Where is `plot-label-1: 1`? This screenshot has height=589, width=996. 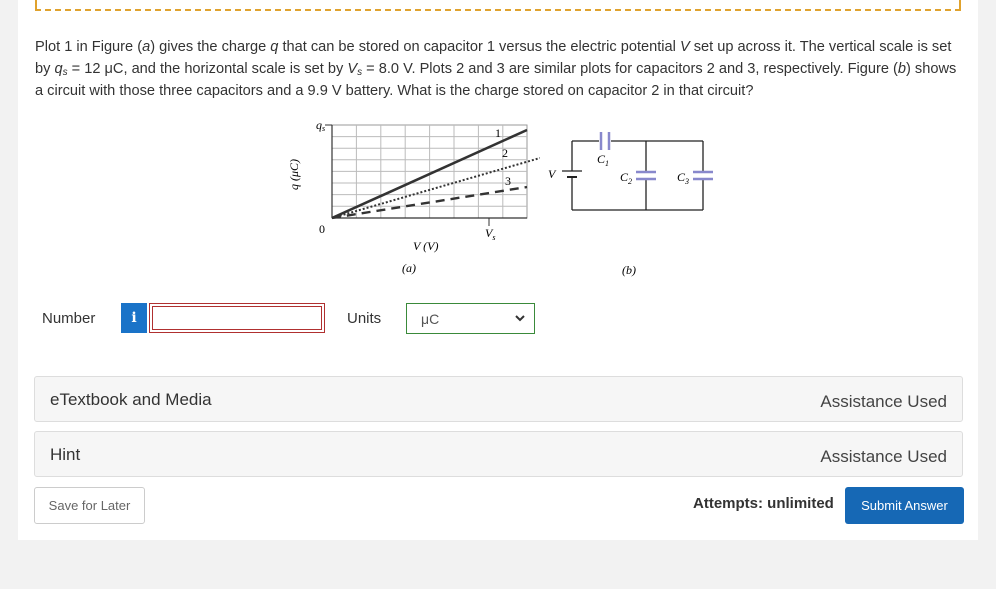 plot-label-1: 1 is located at coordinates (498, 133).